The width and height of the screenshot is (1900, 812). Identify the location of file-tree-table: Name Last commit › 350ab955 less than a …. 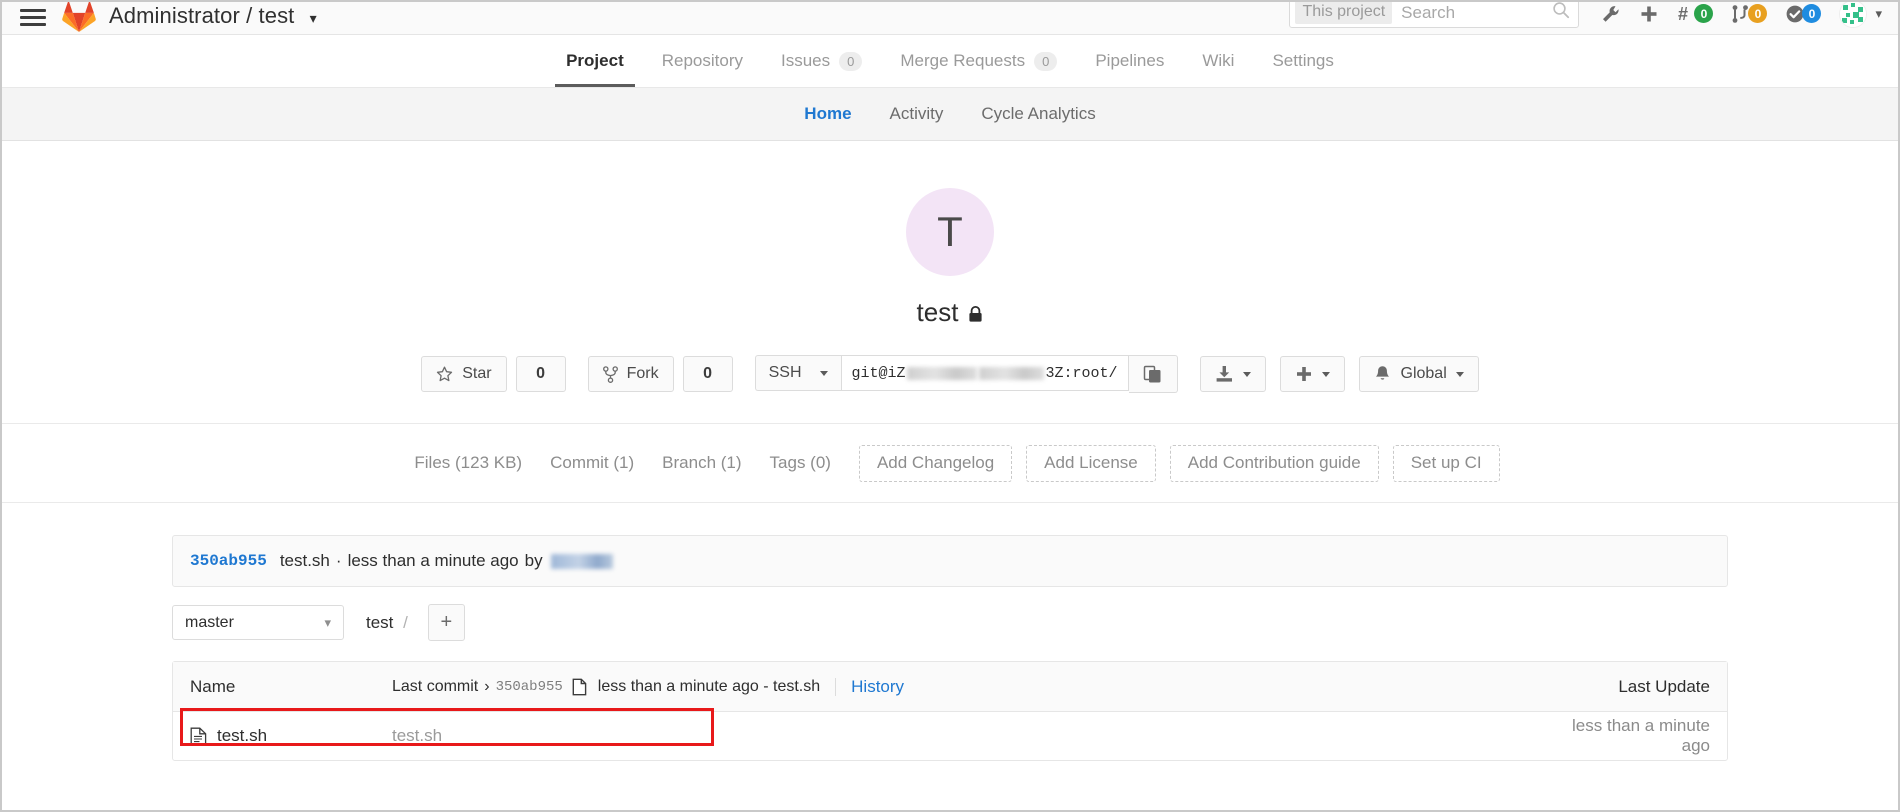
(950, 711).